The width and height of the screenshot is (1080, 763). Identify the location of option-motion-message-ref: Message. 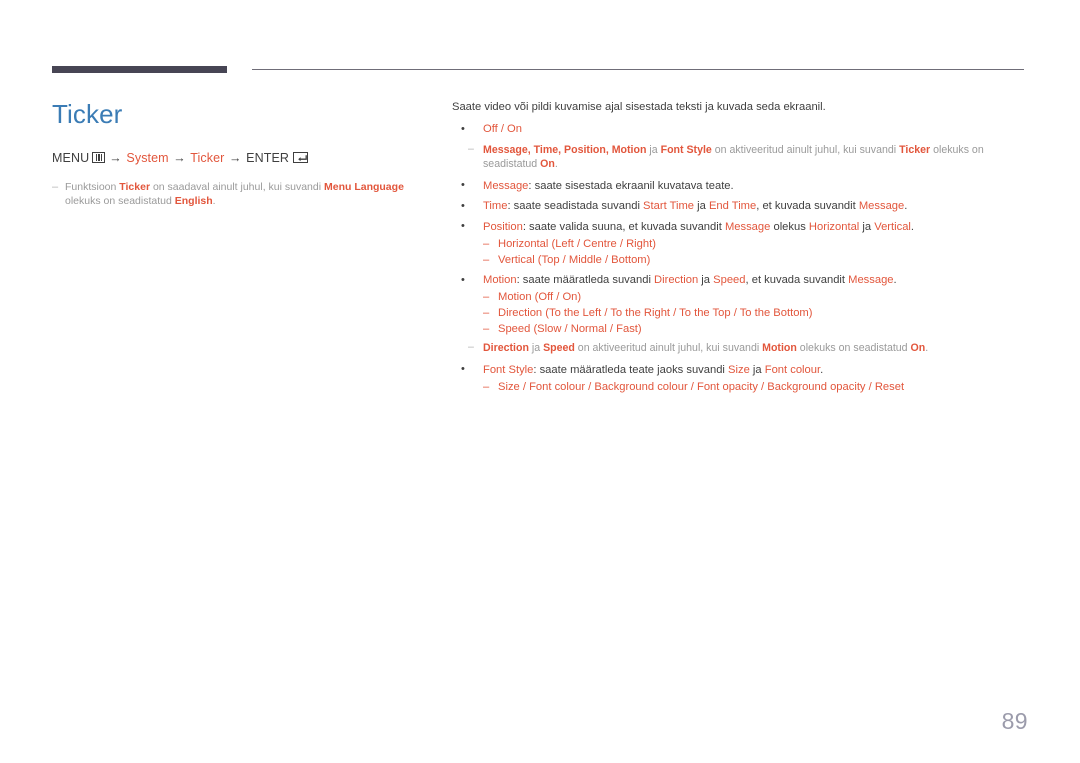
(871, 280).